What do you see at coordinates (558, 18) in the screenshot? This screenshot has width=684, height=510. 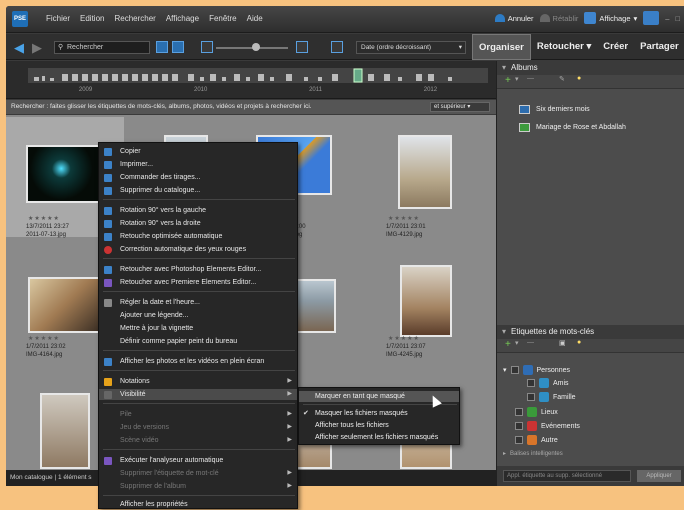 I see `redo-button: Rétablir` at bounding box center [558, 18].